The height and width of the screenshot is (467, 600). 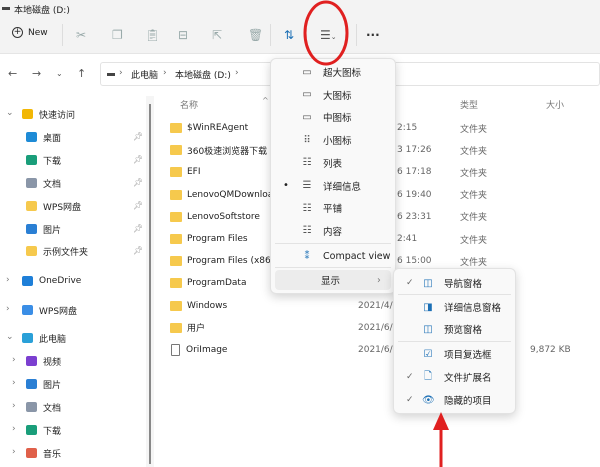 What do you see at coordinates (326, 33) in the screenshot?
I see `red-circle-annotation` at bounding box center [326, 33].